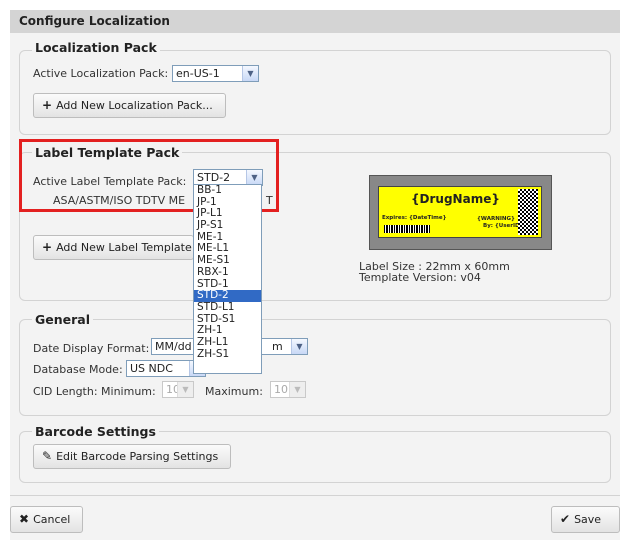  I want to click on template-version-text: Template Version: v04, so click(420, 277).